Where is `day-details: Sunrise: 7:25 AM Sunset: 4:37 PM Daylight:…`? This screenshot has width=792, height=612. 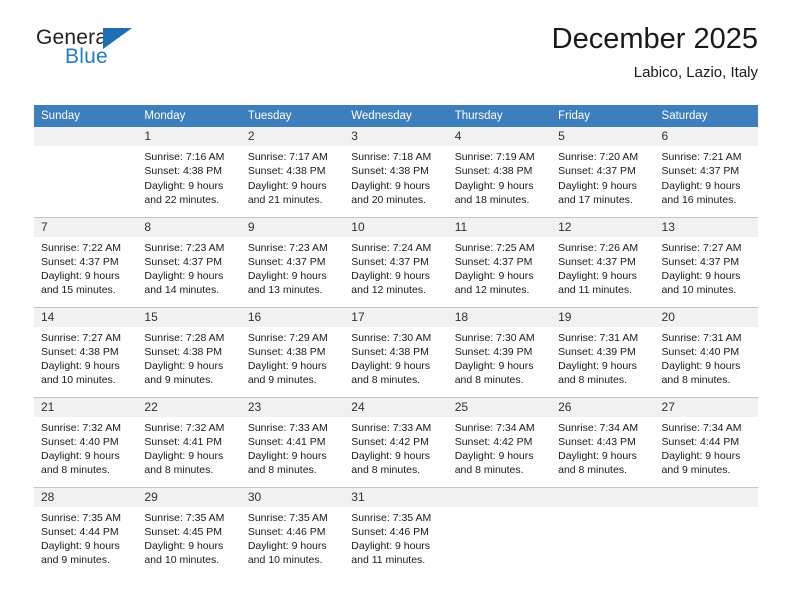 day-details: Sunrise: 7:25 AM Sunset: 4:37 PM Daylight:… is located at coordinates (499, 267).